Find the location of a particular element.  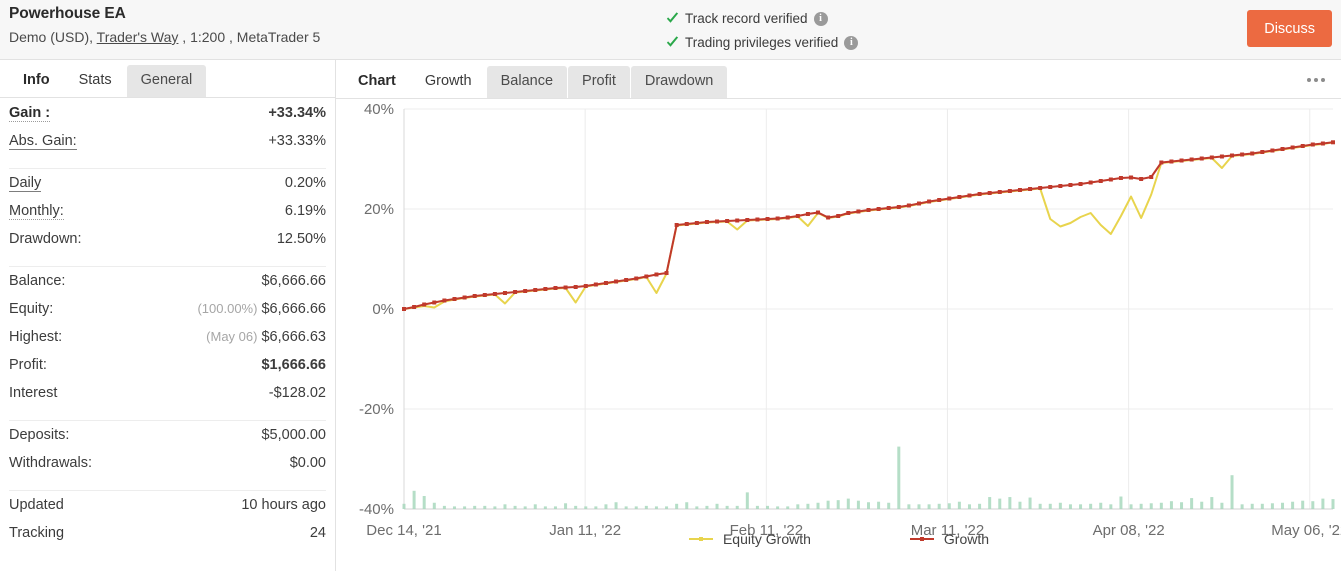

sidebar-tabbar: Info Stats General is located at coordinates (167, 79).